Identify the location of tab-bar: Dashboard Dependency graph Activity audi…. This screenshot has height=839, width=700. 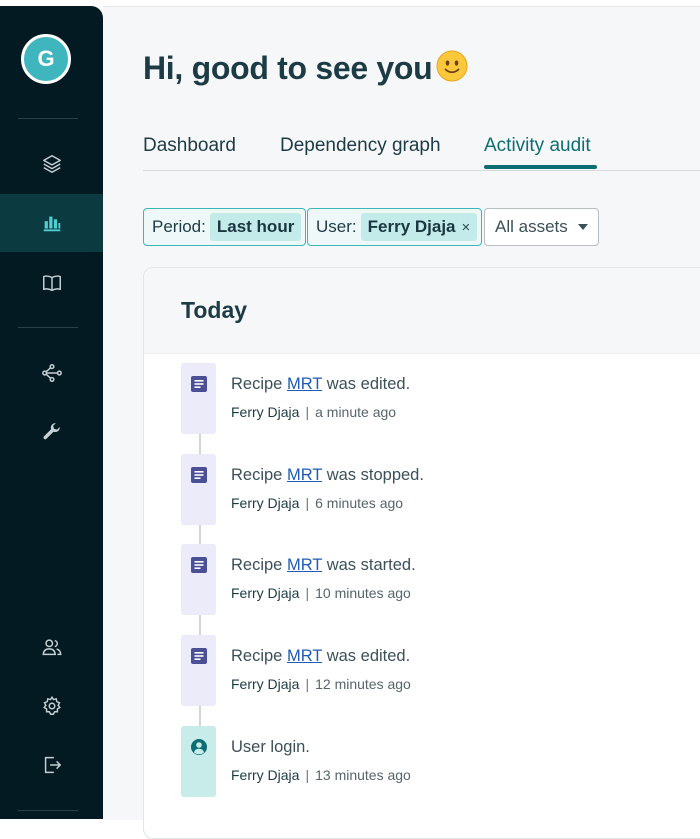
(421, 151).